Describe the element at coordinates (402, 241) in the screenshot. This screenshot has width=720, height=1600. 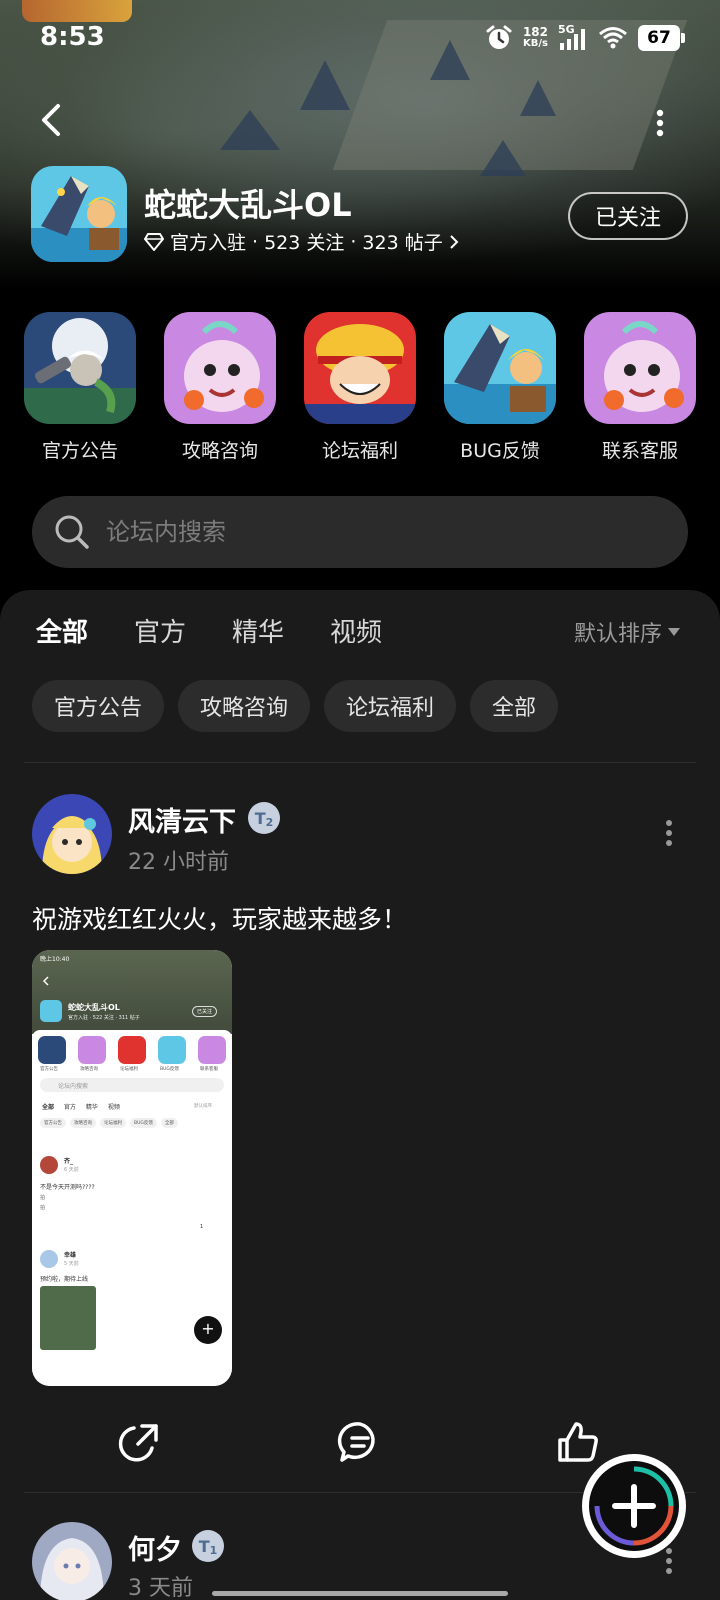
I see `posts-count: 323 帖子` at that location.